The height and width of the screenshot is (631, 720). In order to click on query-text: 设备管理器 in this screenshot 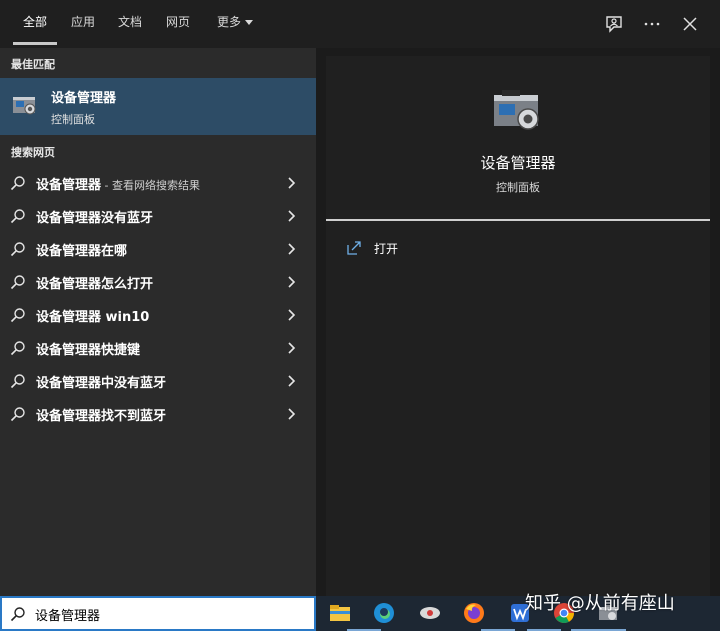, I will do `click(69, 185)`.